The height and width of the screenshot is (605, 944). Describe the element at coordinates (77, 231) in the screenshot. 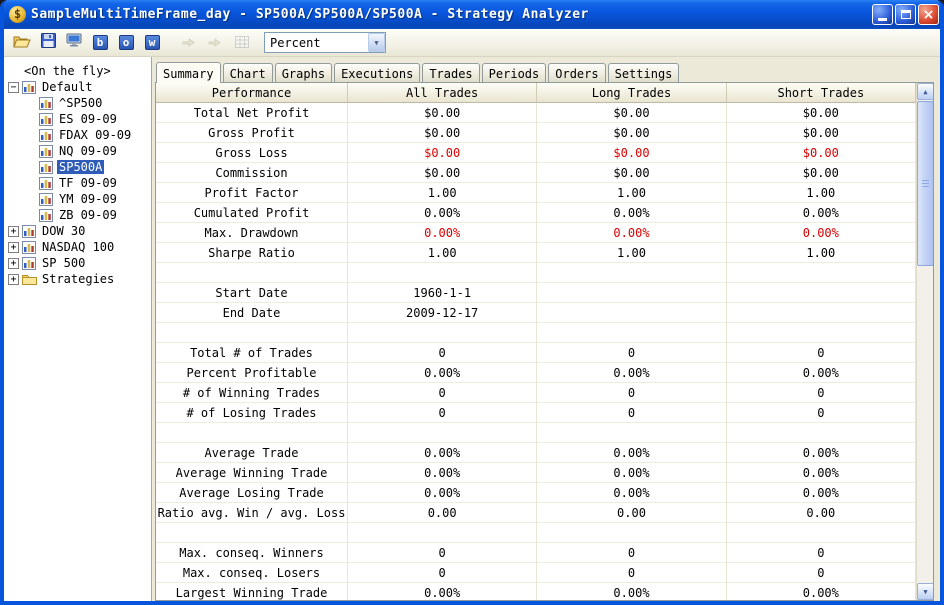

I see `tree-item-dow-30: + DOW 30` at that location.